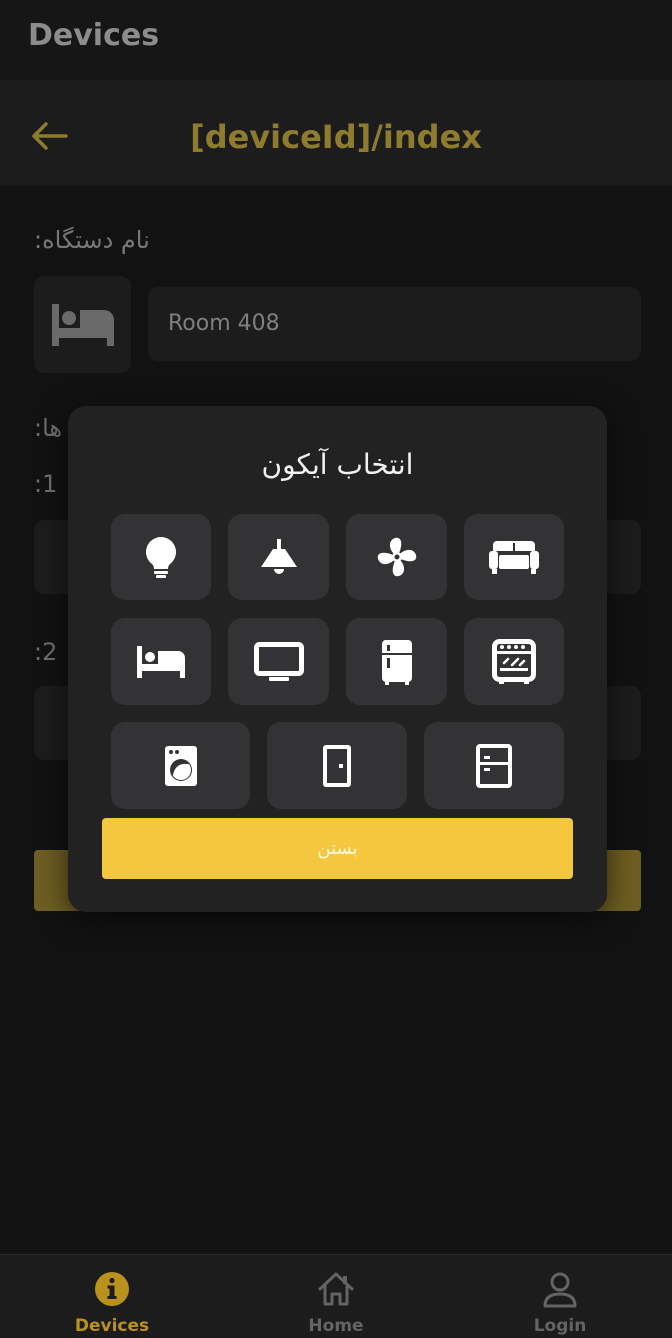 Image resolution: width=672 pixels, height=1338 pixels. Describe the element at coordinates (92, 240) in the screenshot. I see `device-name-label: نام دستگاه:` at that location.